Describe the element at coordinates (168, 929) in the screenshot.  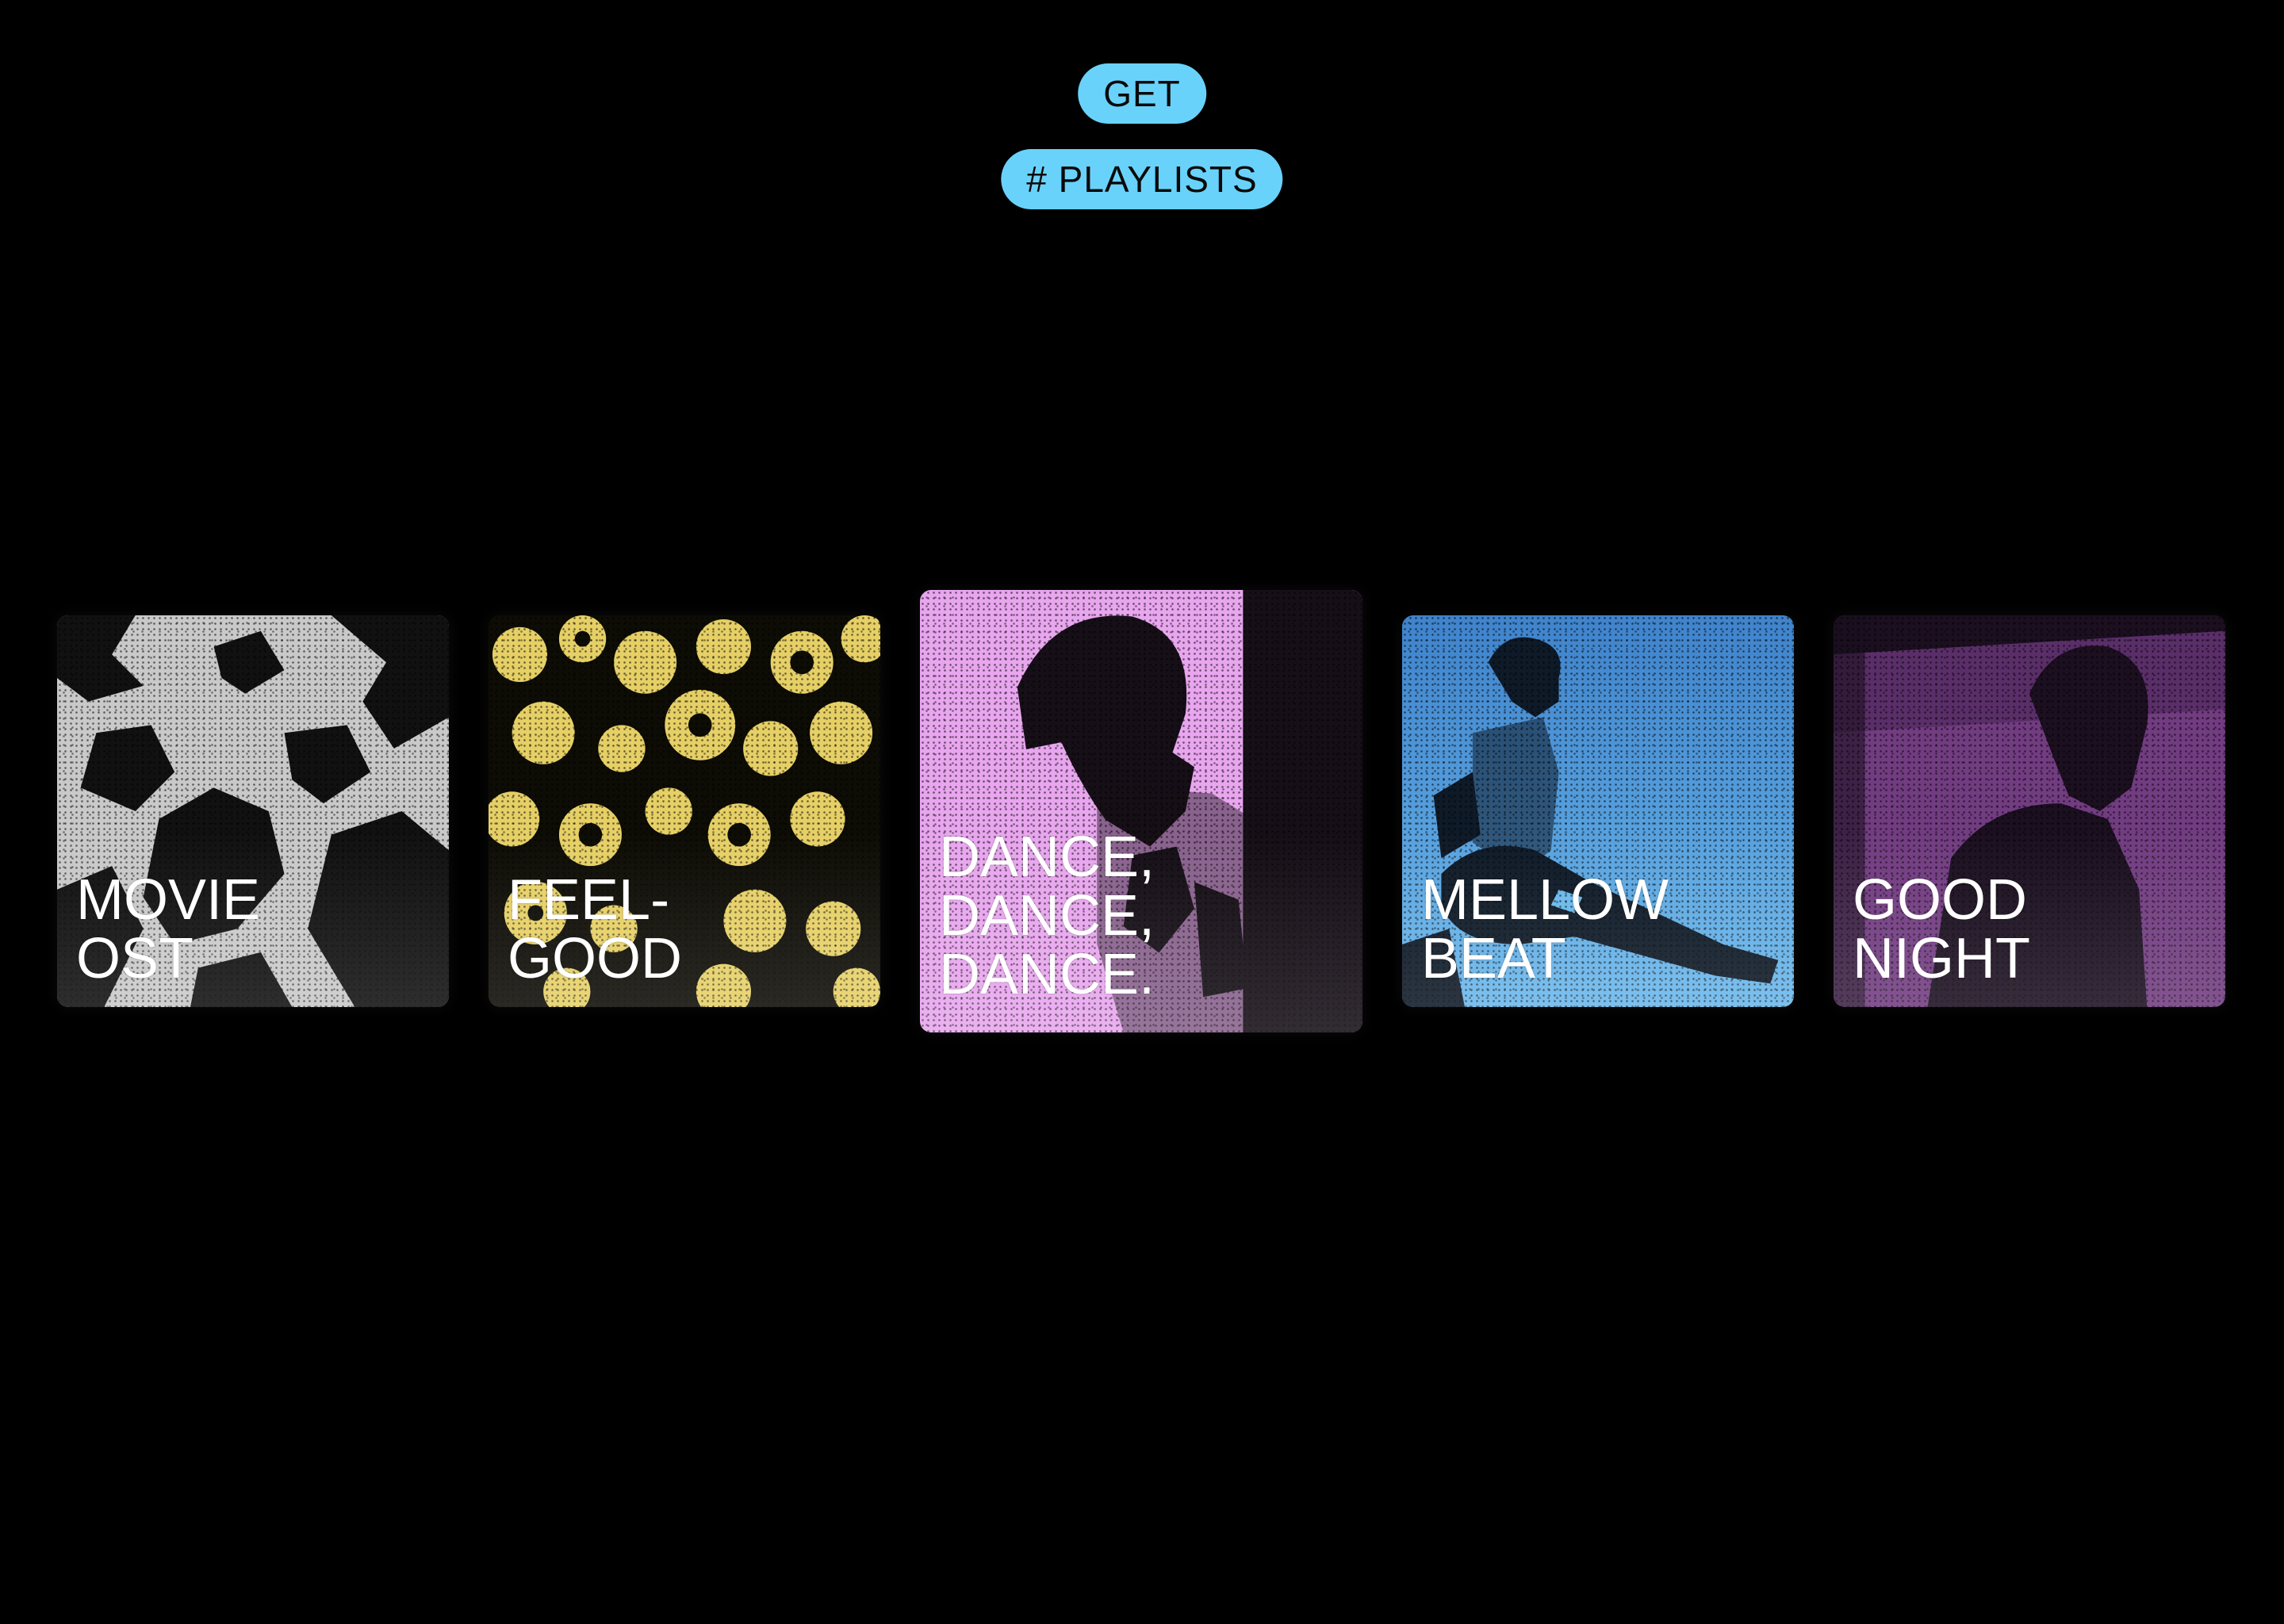
I see `playlist-title: MOVIE OST` at that location.